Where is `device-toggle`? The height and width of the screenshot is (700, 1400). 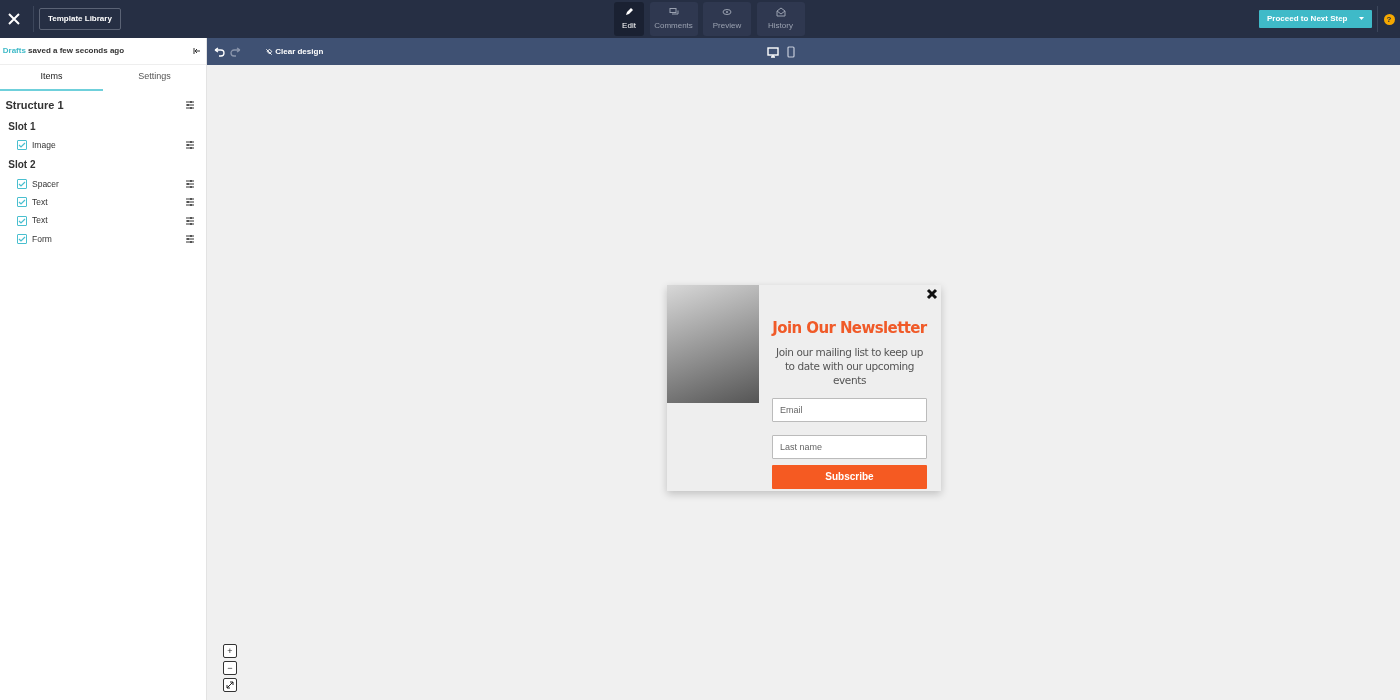 device-toggle is located at coordinates (790, 51).